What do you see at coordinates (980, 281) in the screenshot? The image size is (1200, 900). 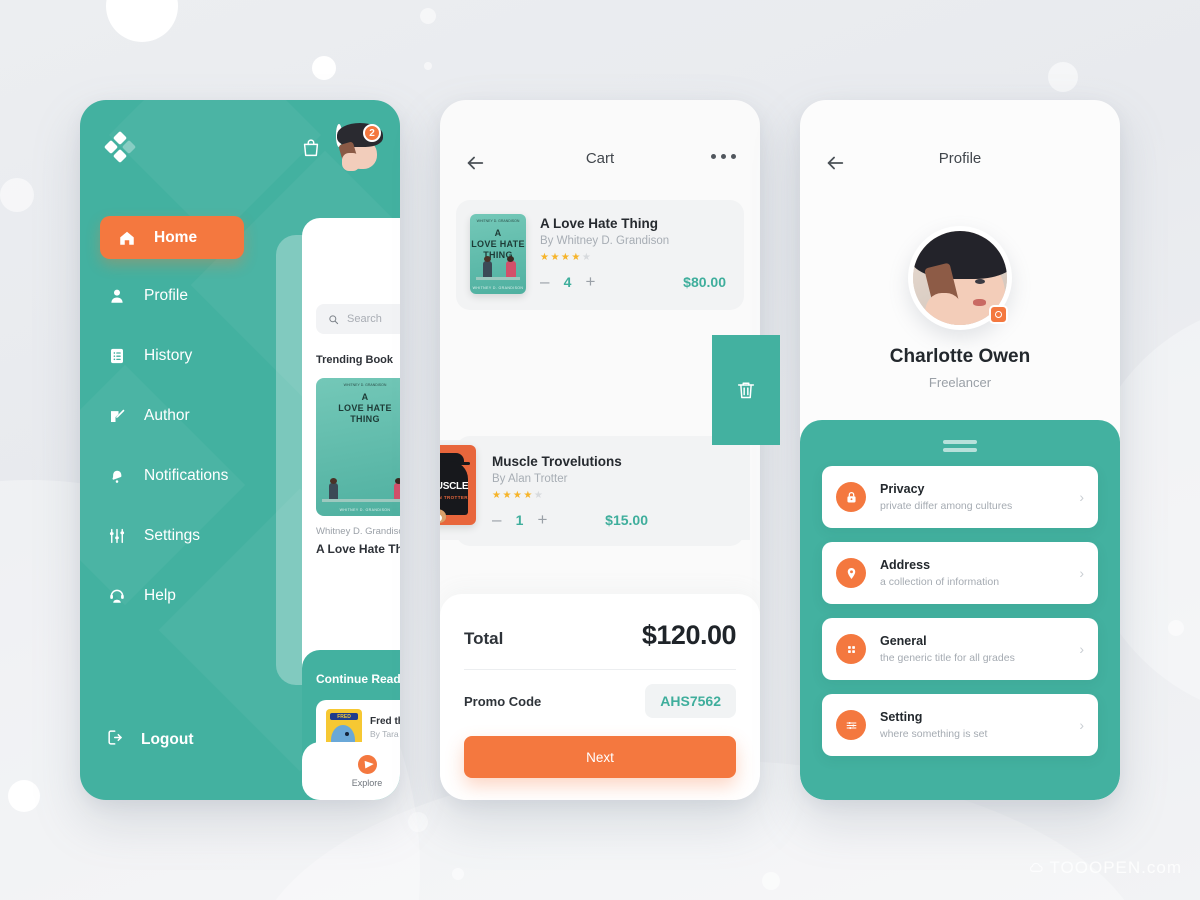 I see `avatar-eye` at bounding box center [980, 281].